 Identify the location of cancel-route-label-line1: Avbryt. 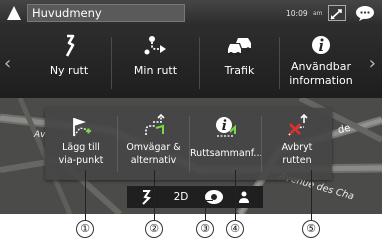
(297, 147).